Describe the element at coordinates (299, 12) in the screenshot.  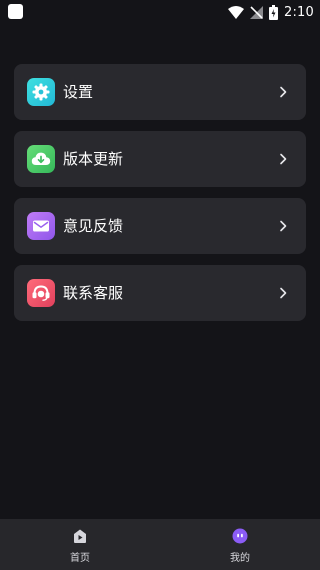
I see `status-time: 2:10` at that location.